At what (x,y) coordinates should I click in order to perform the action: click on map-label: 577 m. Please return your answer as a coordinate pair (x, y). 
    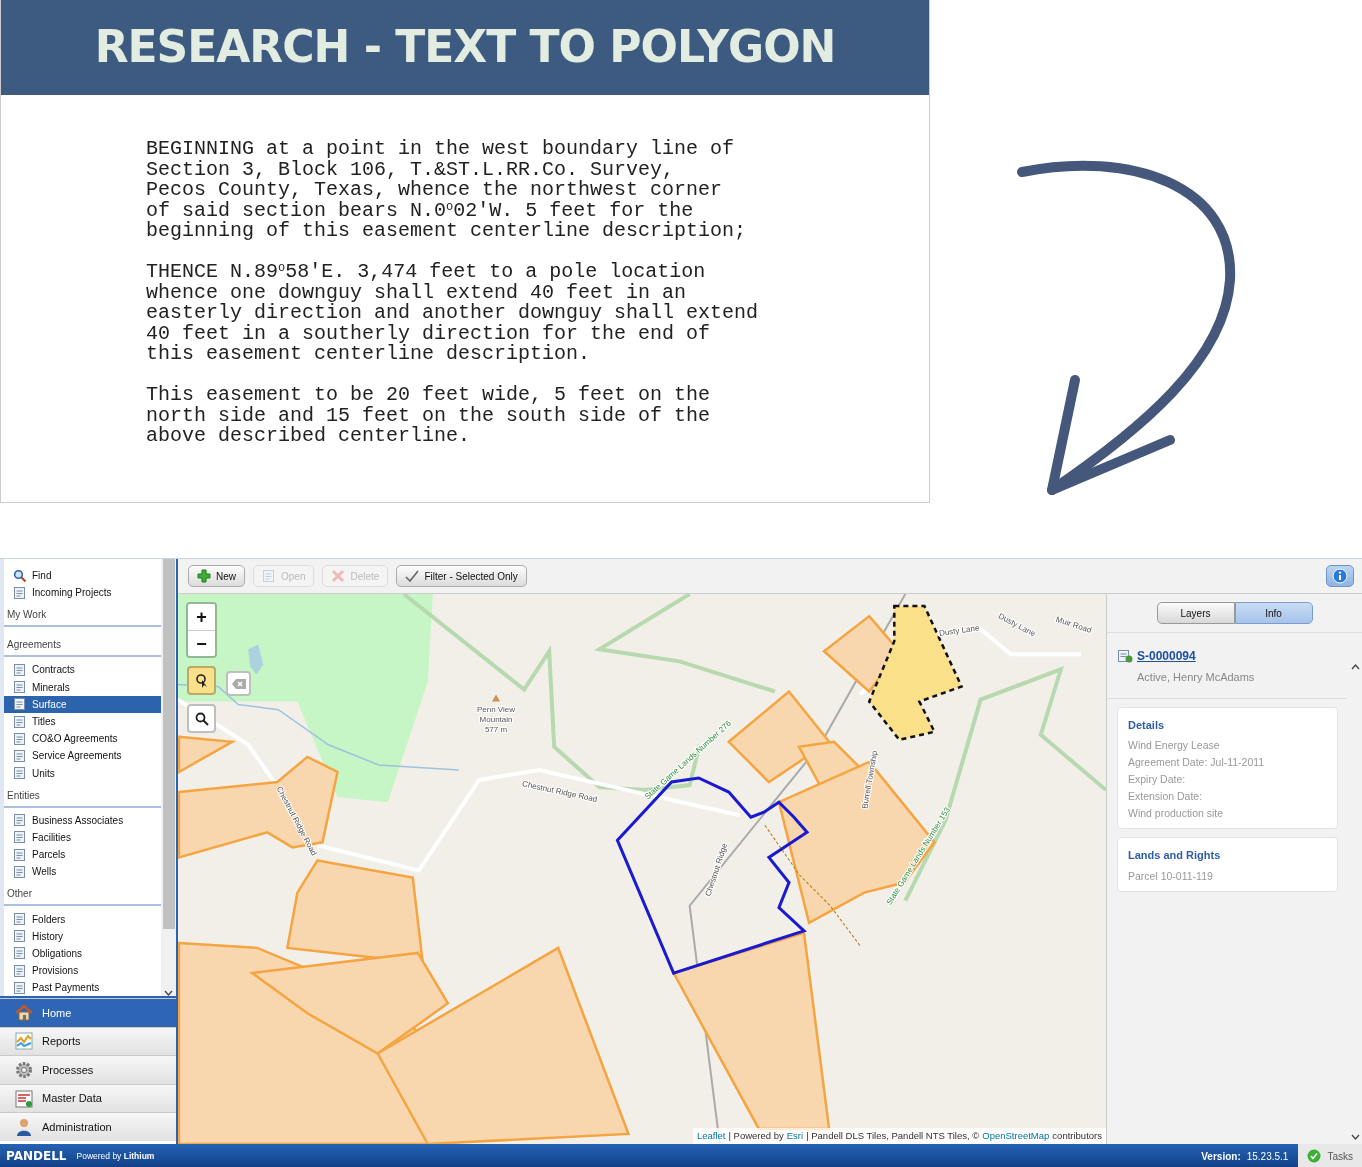
    Looking at the image, I should click on (496, 729).